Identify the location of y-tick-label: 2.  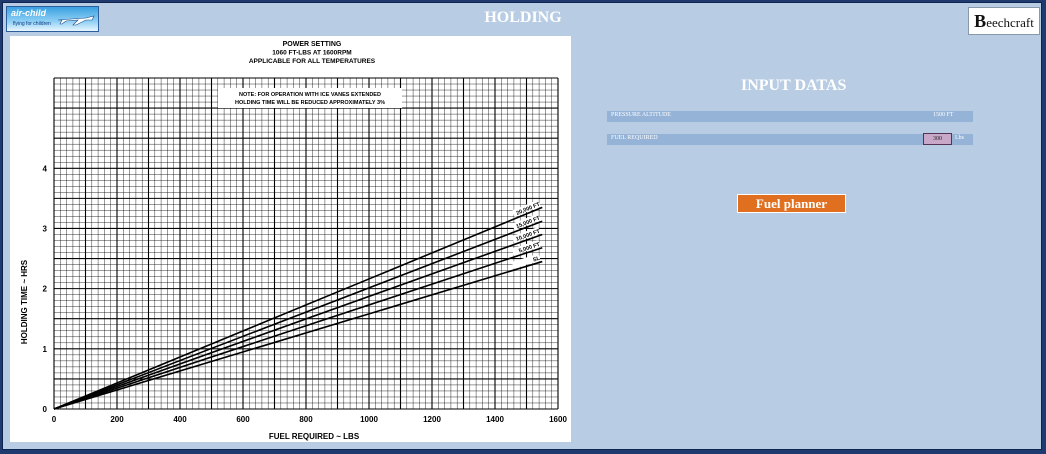
(45, 289).